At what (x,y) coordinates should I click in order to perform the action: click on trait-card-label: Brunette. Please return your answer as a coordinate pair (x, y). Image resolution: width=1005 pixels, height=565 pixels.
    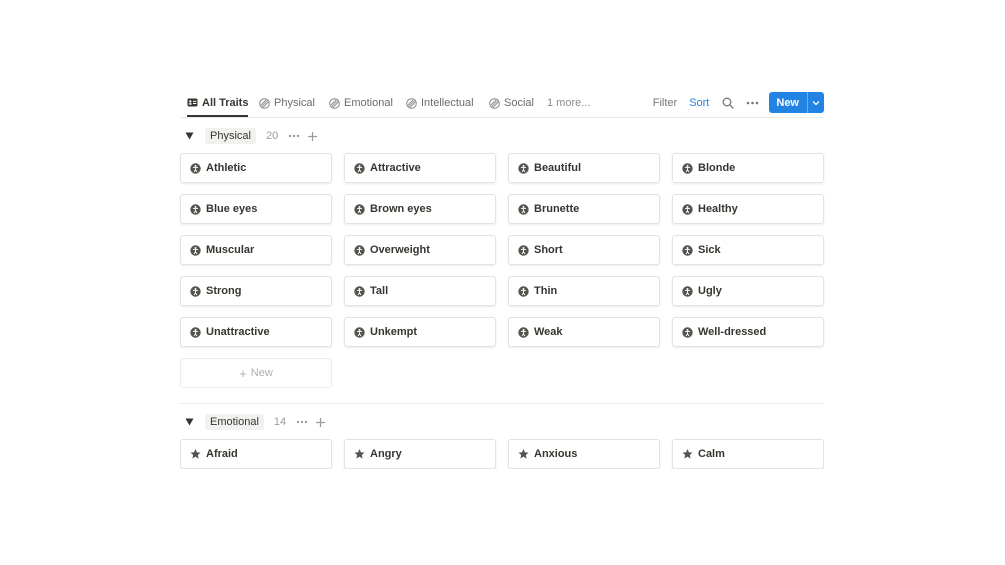
    Looking at the image, I should click on (557, 209).